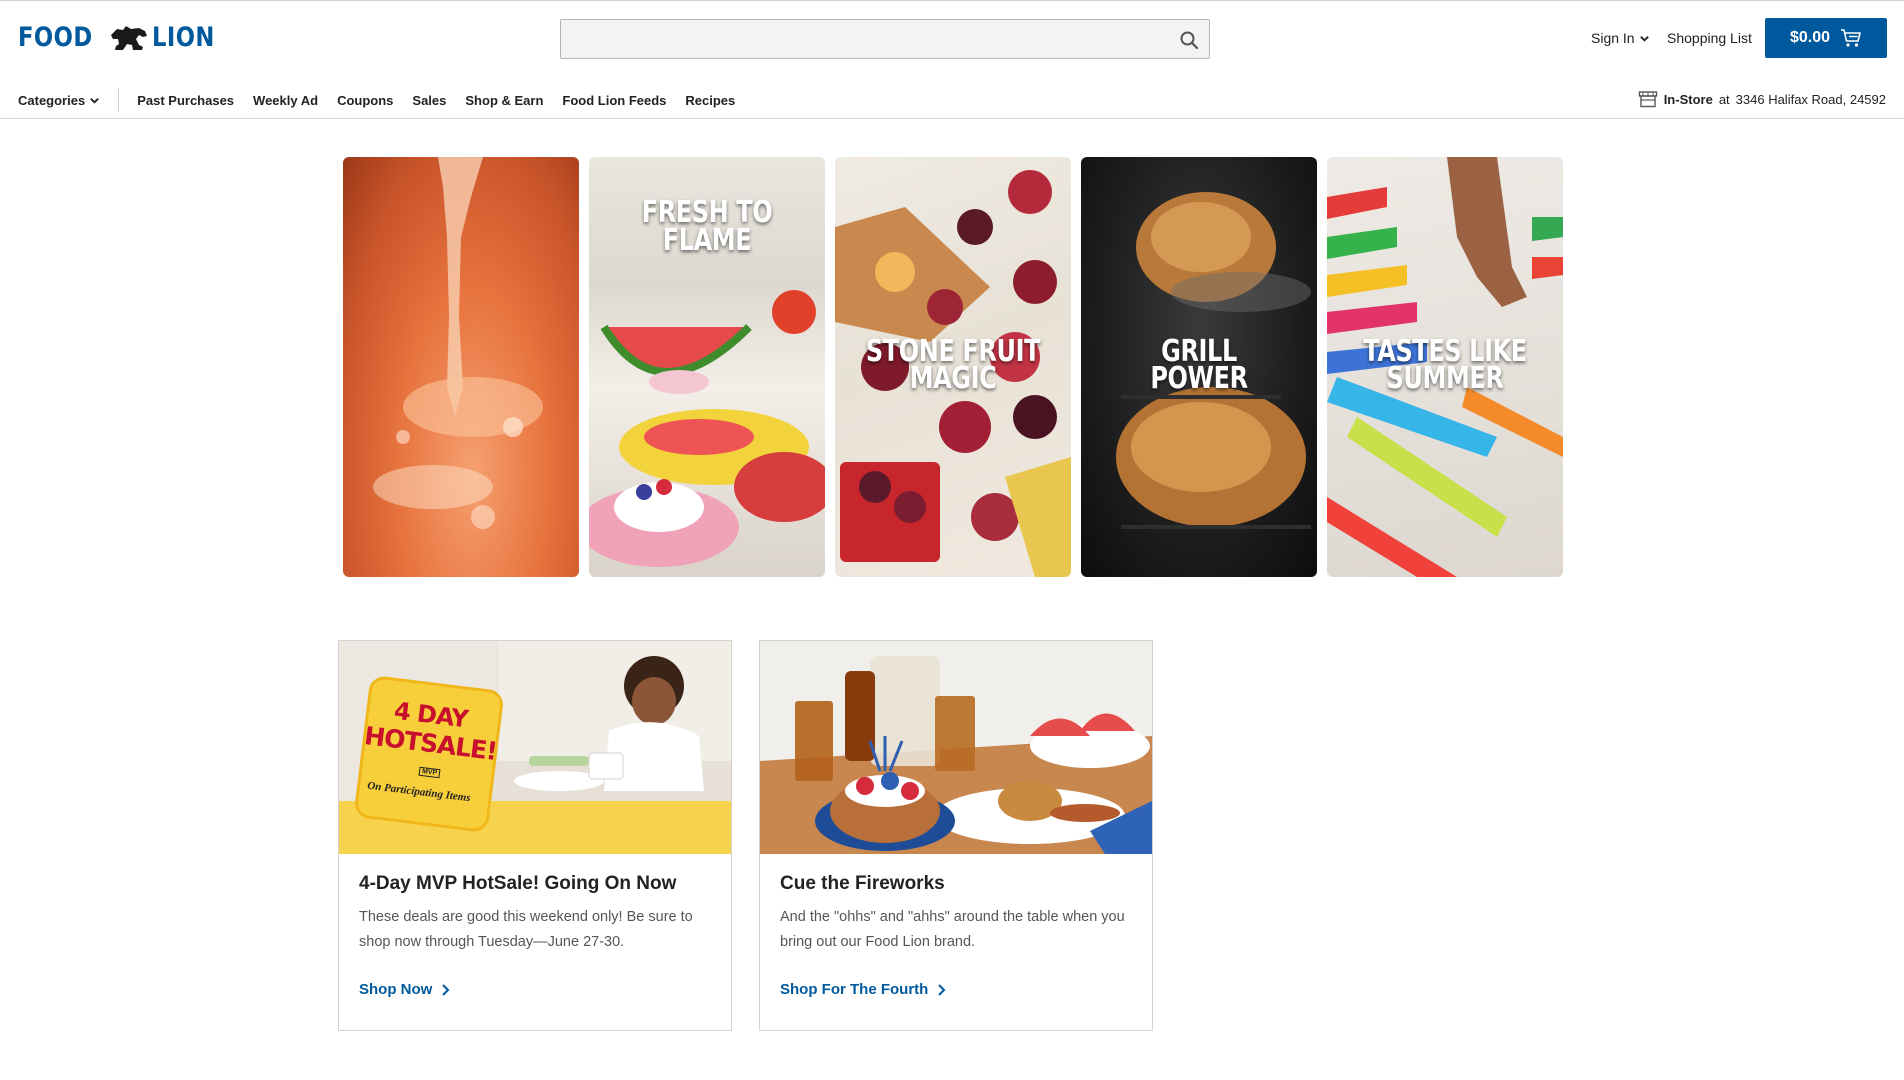 The height and width of the screenshot is (1080, 1904). I want to click on sign-in-dropdown: Sign In, so click(1620, 38).